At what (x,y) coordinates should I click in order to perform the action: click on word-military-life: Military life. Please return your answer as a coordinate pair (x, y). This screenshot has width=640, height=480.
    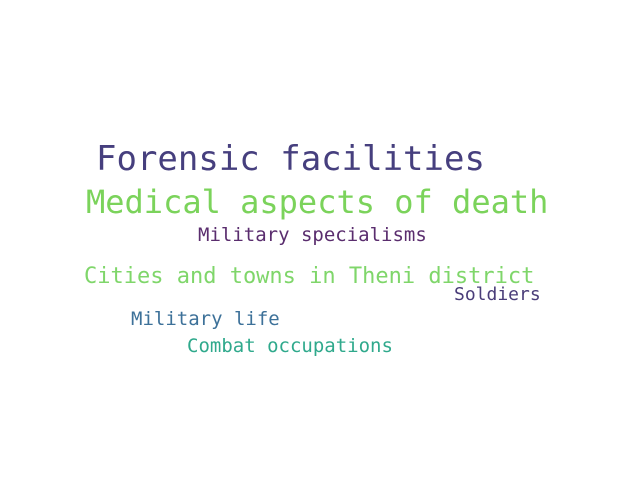
    Looking at the image, I should click on (205, 319).